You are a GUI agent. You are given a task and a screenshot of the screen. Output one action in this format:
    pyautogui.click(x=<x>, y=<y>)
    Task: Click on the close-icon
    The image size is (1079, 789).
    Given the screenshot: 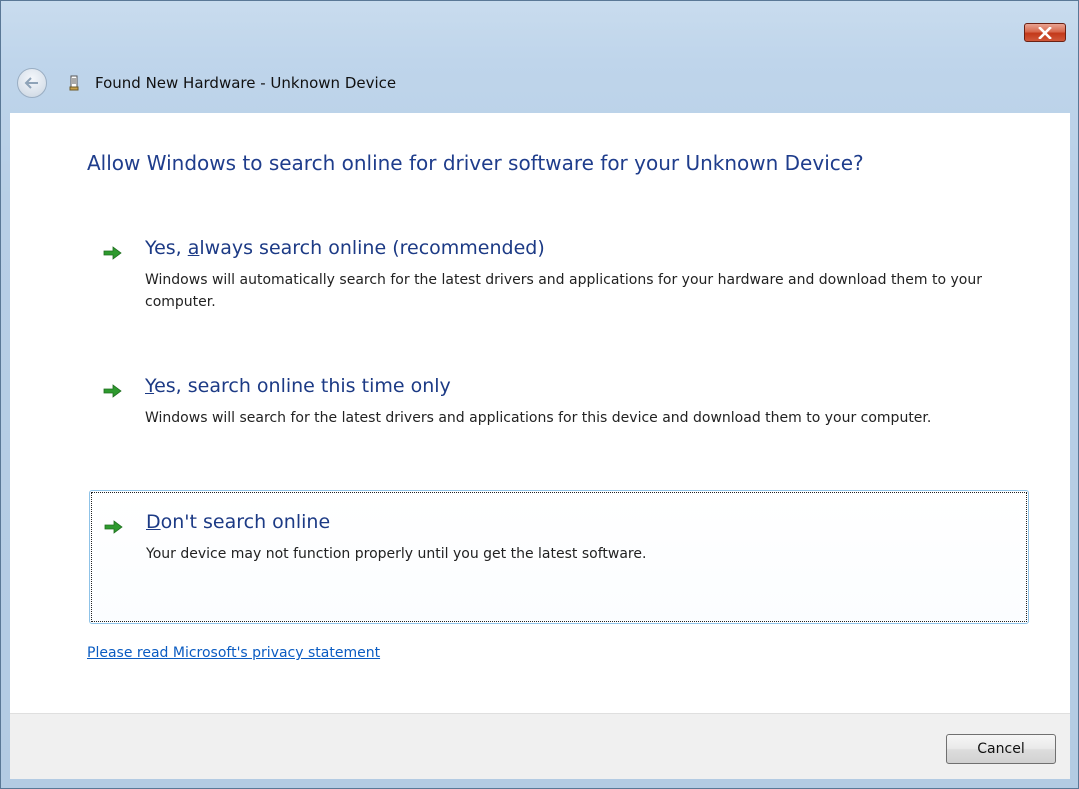 What is the action you would take?
    pyautogui.click(x=1045, y=32)
    